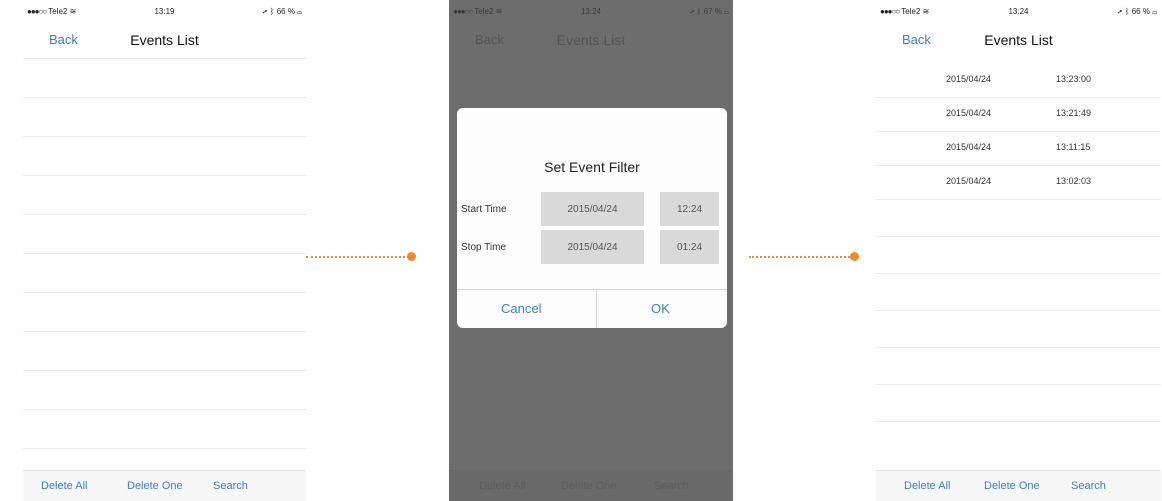 The height and width of the screenshot is (501, 1162). Describe the element at coordinates (1073, 147) in the screenshot. I see `event-time: 13:11:15` at that location.